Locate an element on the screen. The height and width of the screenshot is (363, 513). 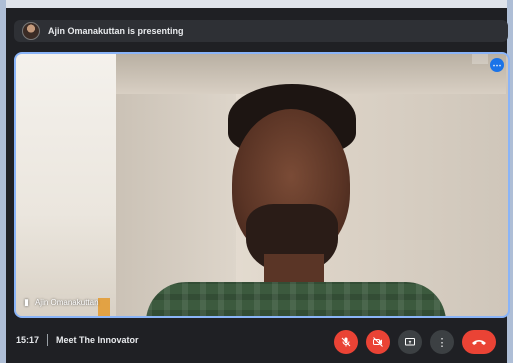
end-call-icon is located at coordinates (479, 342).